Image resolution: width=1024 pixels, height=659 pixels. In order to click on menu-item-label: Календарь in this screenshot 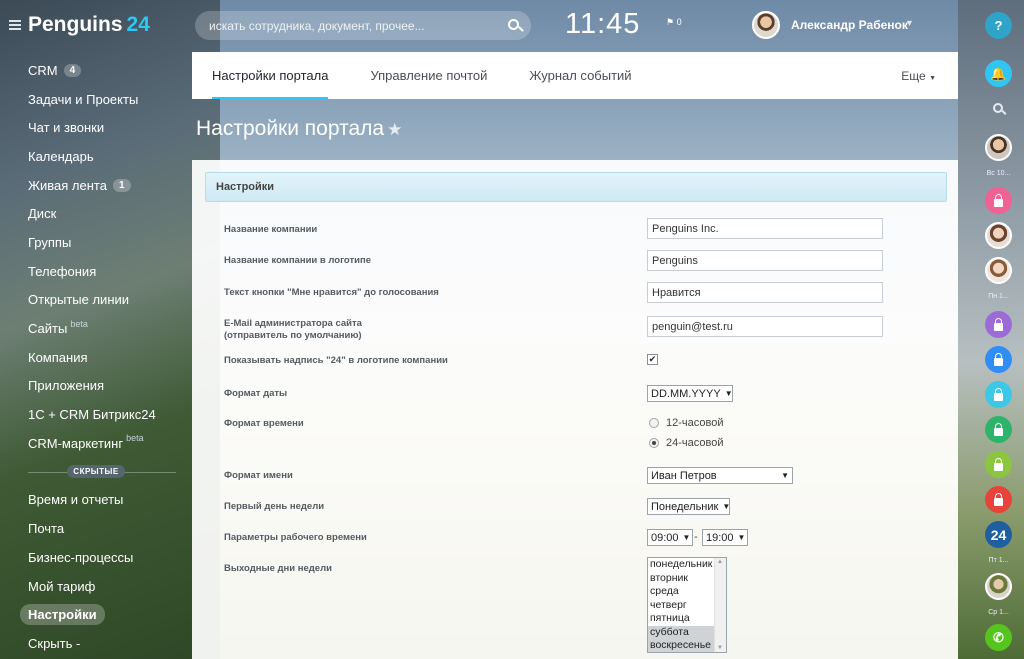, I will do `click(61, 156)`.